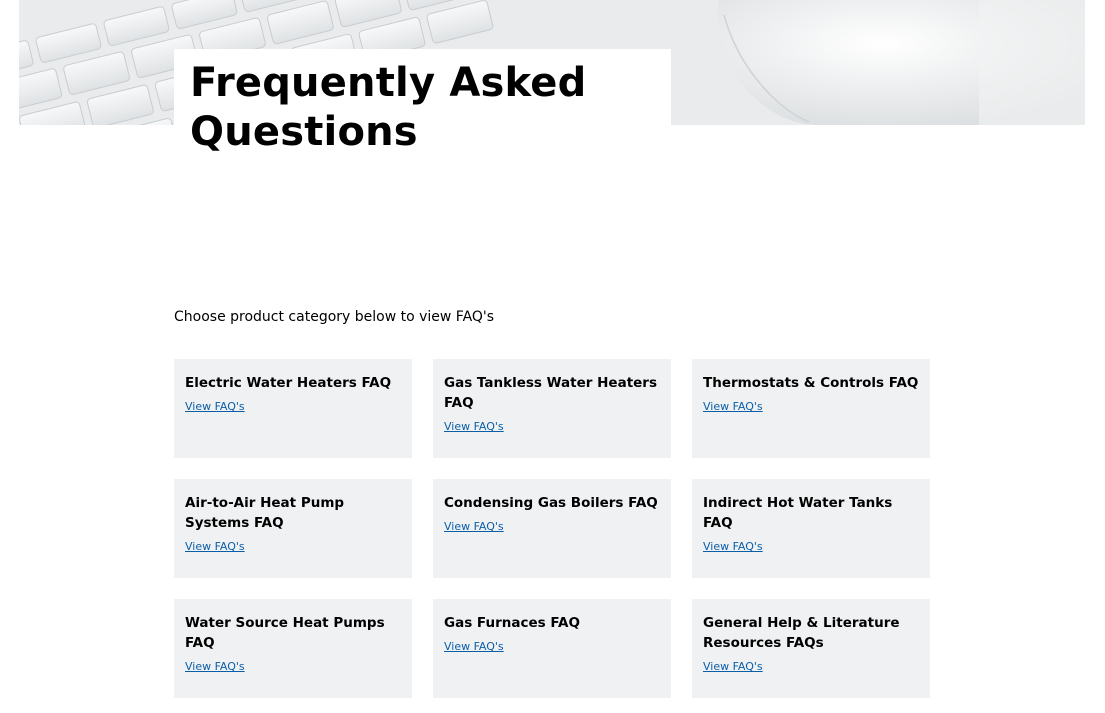 The image size is (1105, 713). I want to click on faq-card-electric-water-heaters: Electric Water Heaters FAQ View FAQ's, so click(293, 408).